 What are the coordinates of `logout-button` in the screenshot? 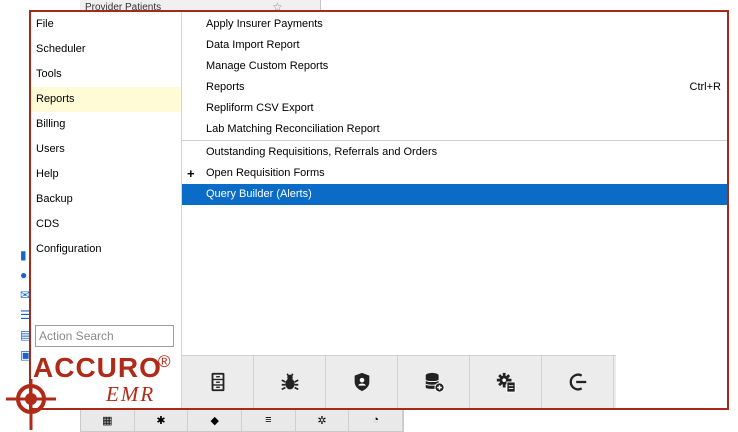 It's located at (578, 382).